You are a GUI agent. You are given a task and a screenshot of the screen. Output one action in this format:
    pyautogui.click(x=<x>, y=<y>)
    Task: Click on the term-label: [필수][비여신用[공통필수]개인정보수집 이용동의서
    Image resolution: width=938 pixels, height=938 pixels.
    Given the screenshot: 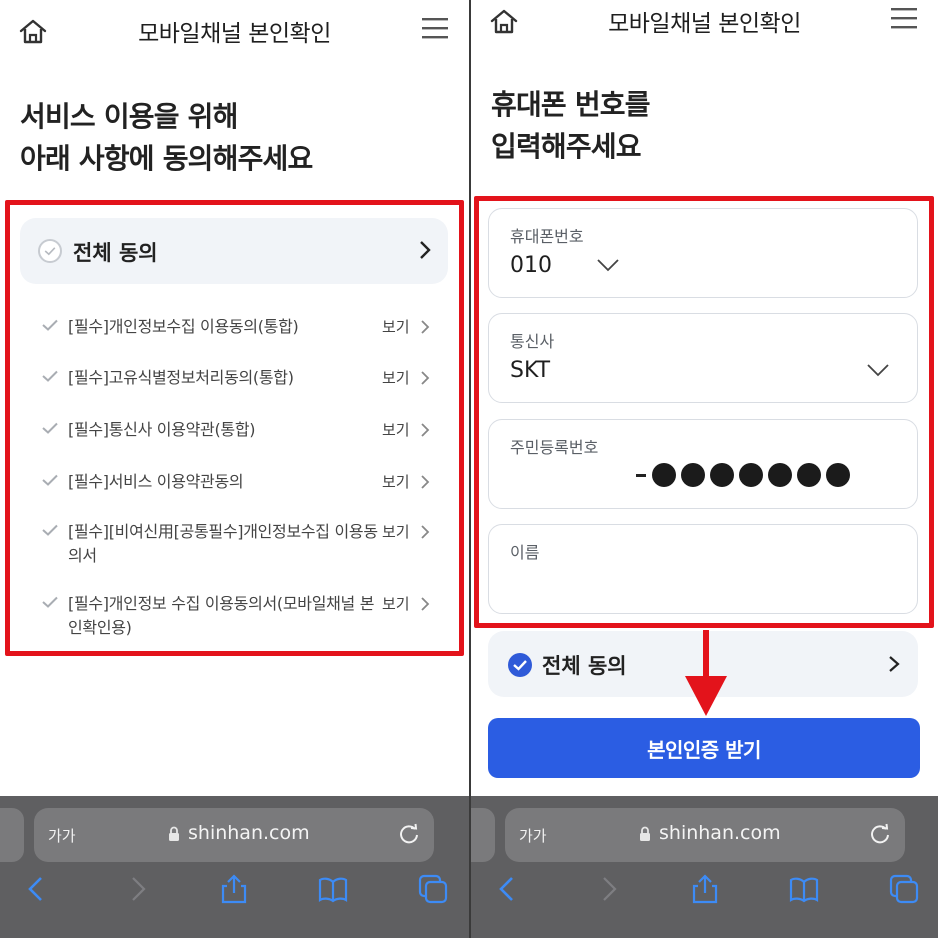 What is the action you would take?
    pyautogui.click(x=223, y=543)
    